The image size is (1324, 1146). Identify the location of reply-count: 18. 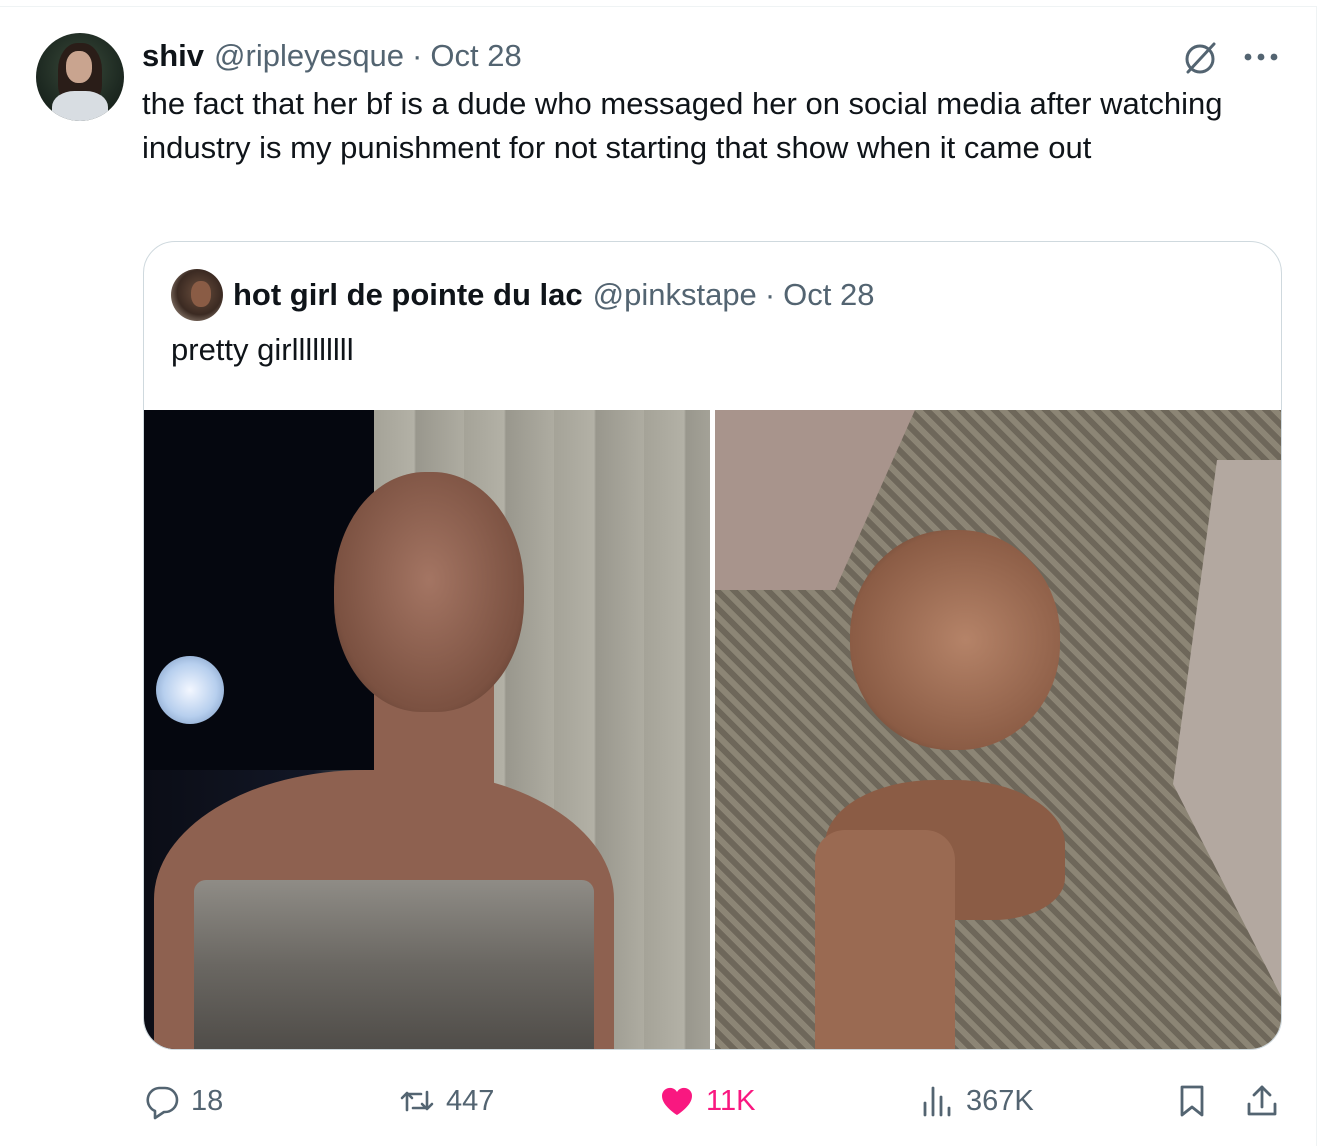
(207, 1100).